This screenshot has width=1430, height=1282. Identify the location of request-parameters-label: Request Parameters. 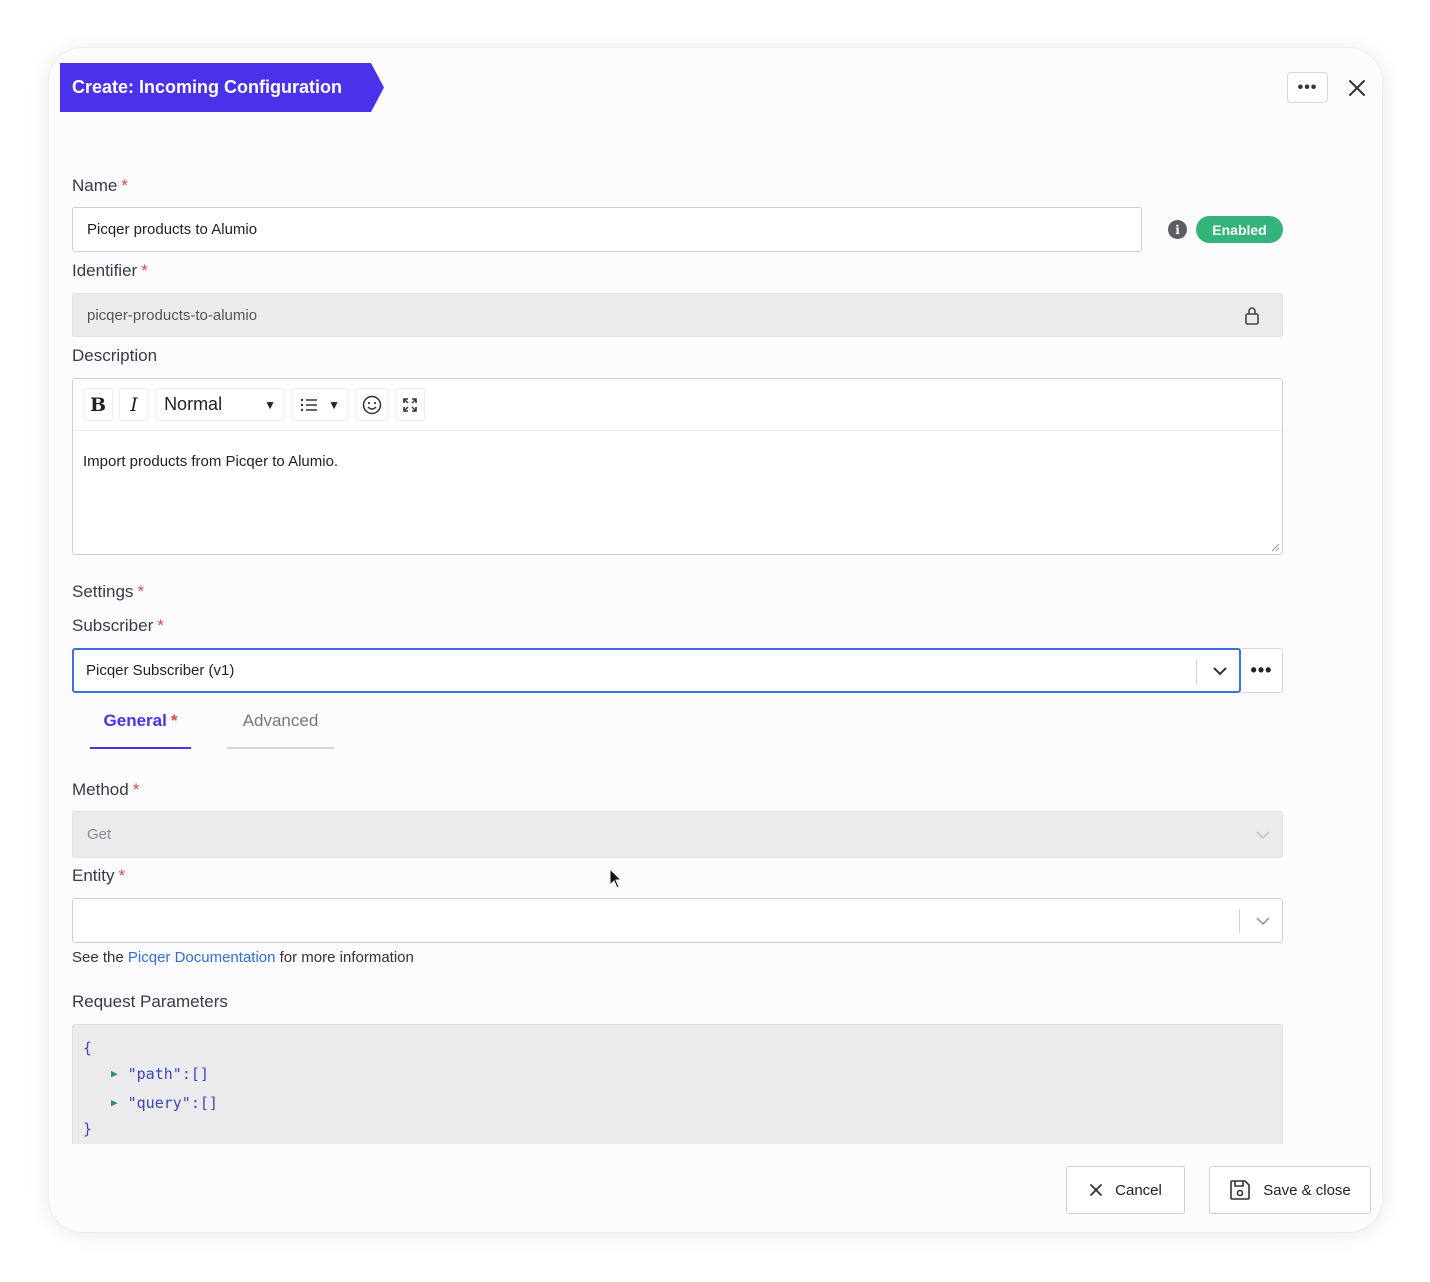
(150, 1001).